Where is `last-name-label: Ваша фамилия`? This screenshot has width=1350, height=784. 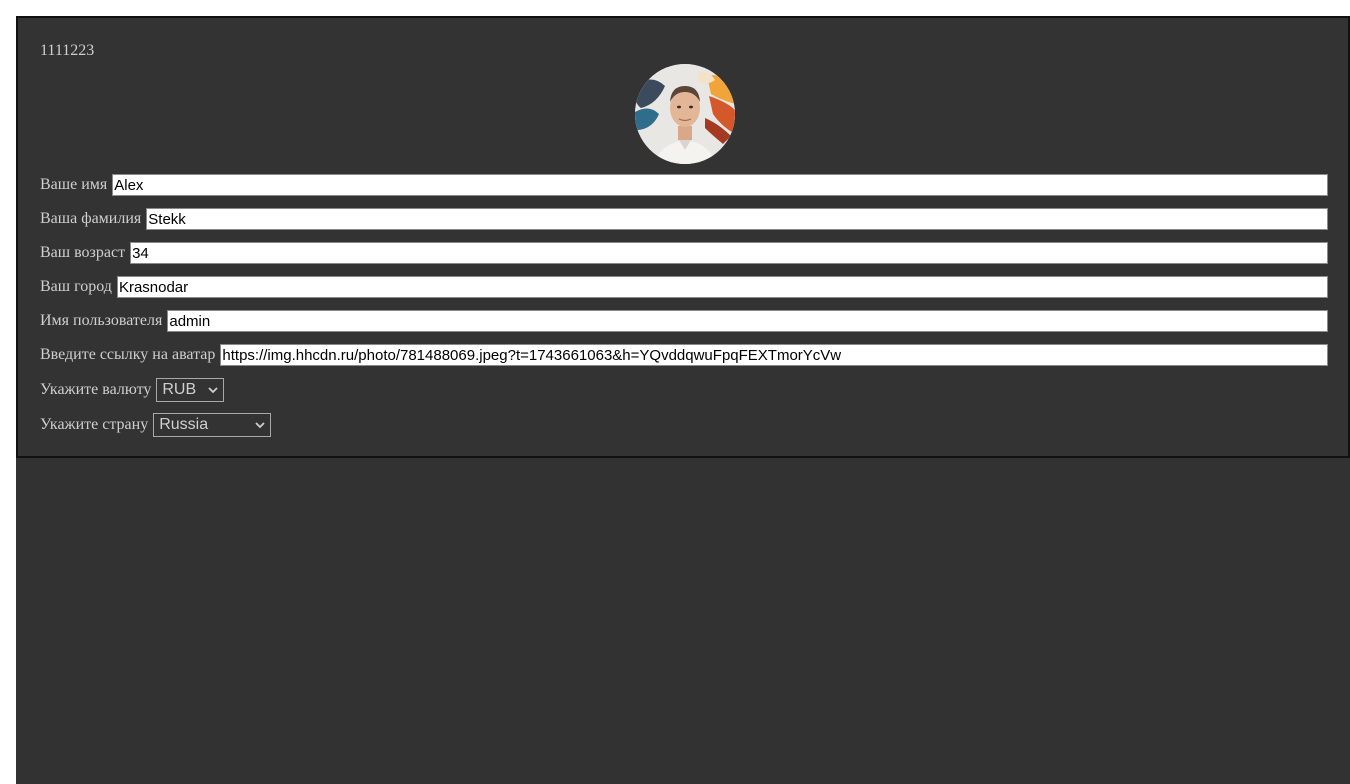 last-name-label: Ваша фамилия is located at coordinates (91, 218).